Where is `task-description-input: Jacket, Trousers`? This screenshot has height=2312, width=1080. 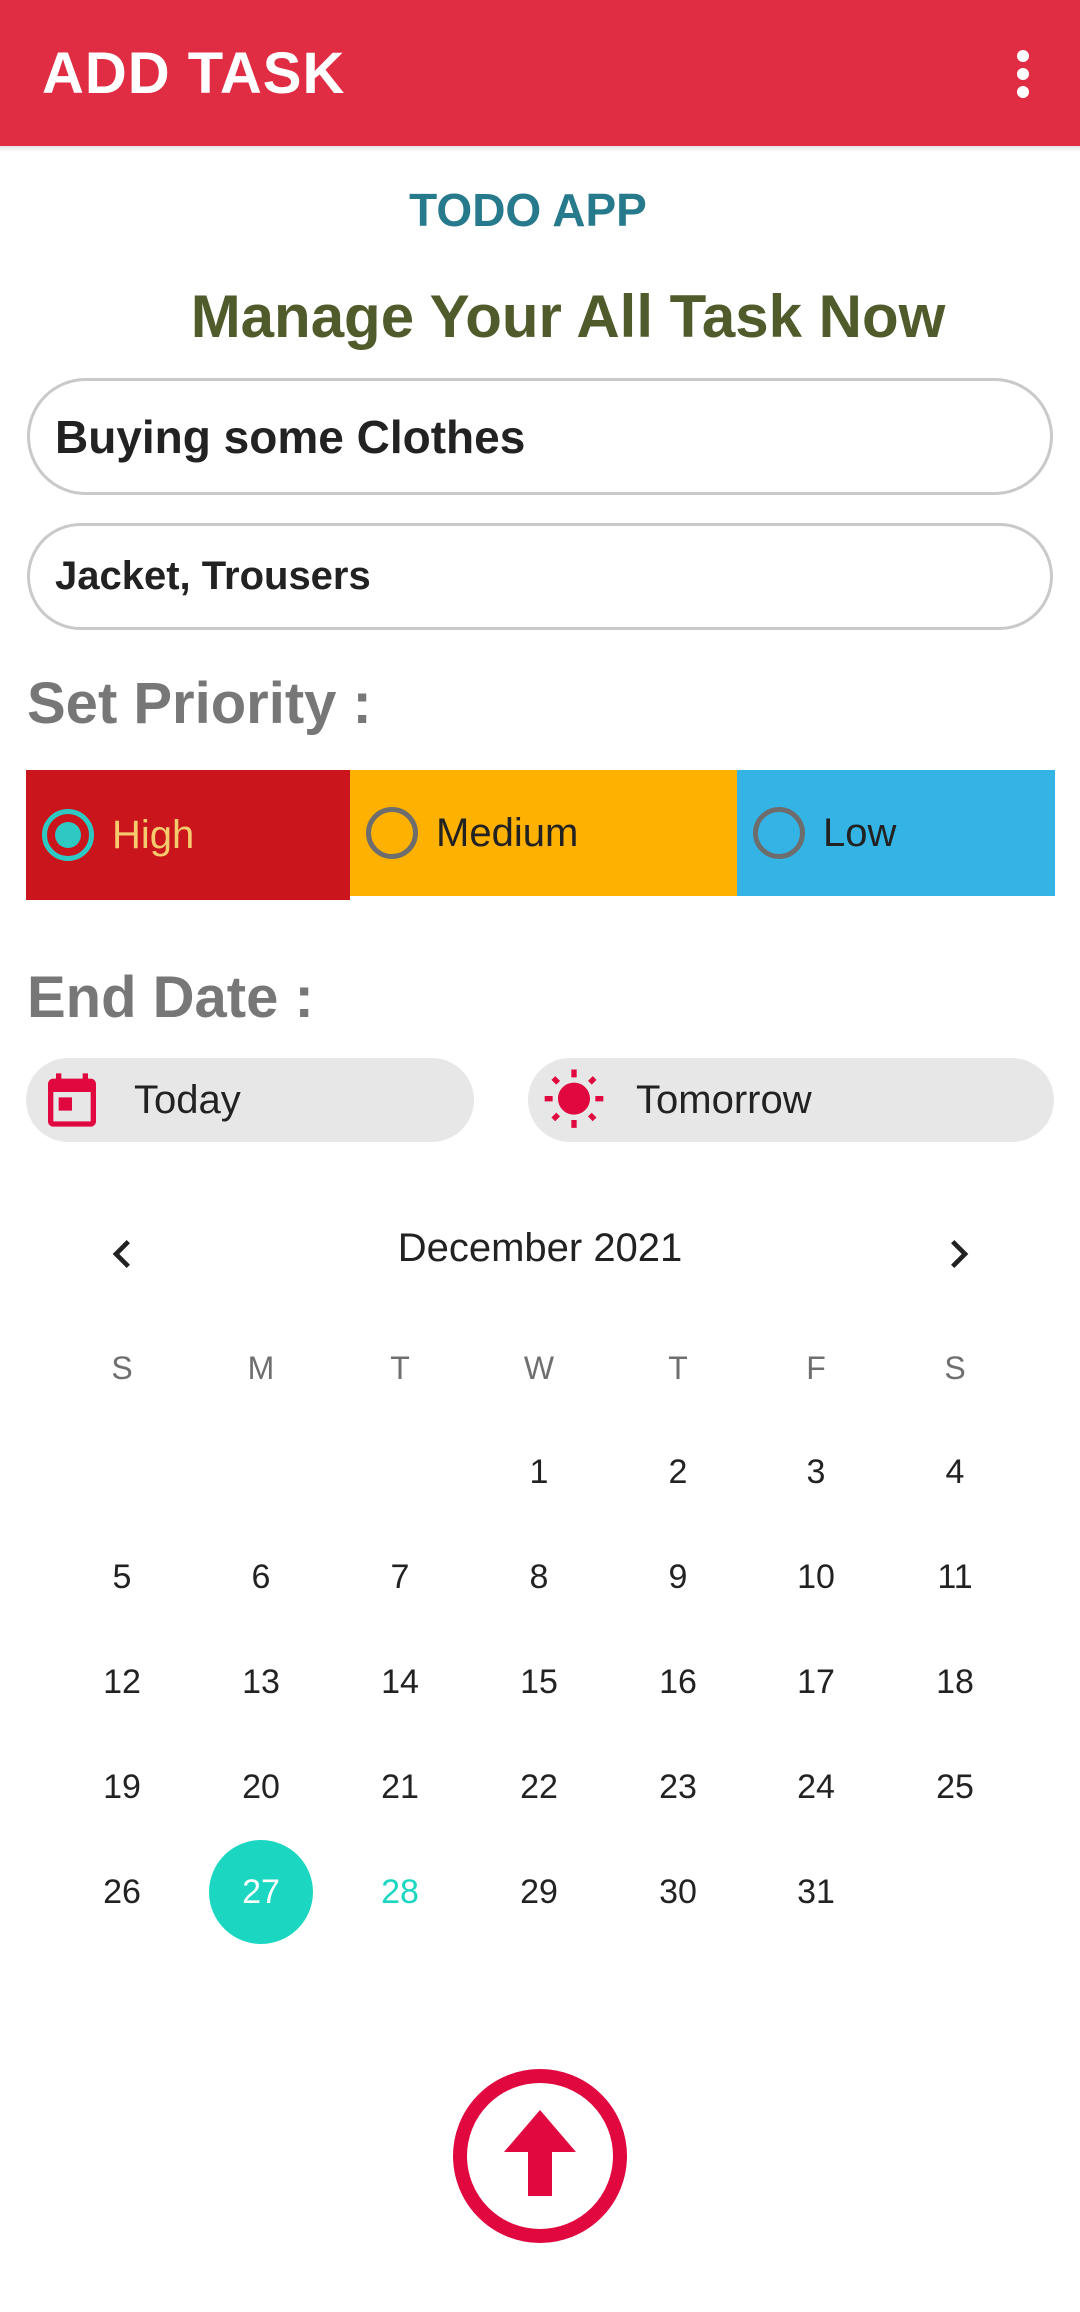
task-description-input: Jacket, Trousers is located at coordinates (540, 576).